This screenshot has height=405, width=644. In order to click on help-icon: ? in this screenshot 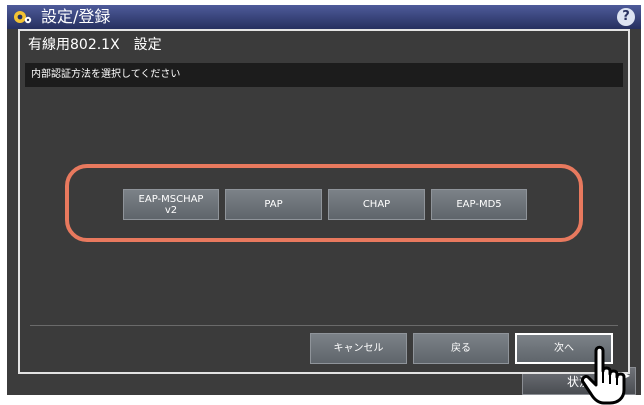, I will do `click(626, 17)`.